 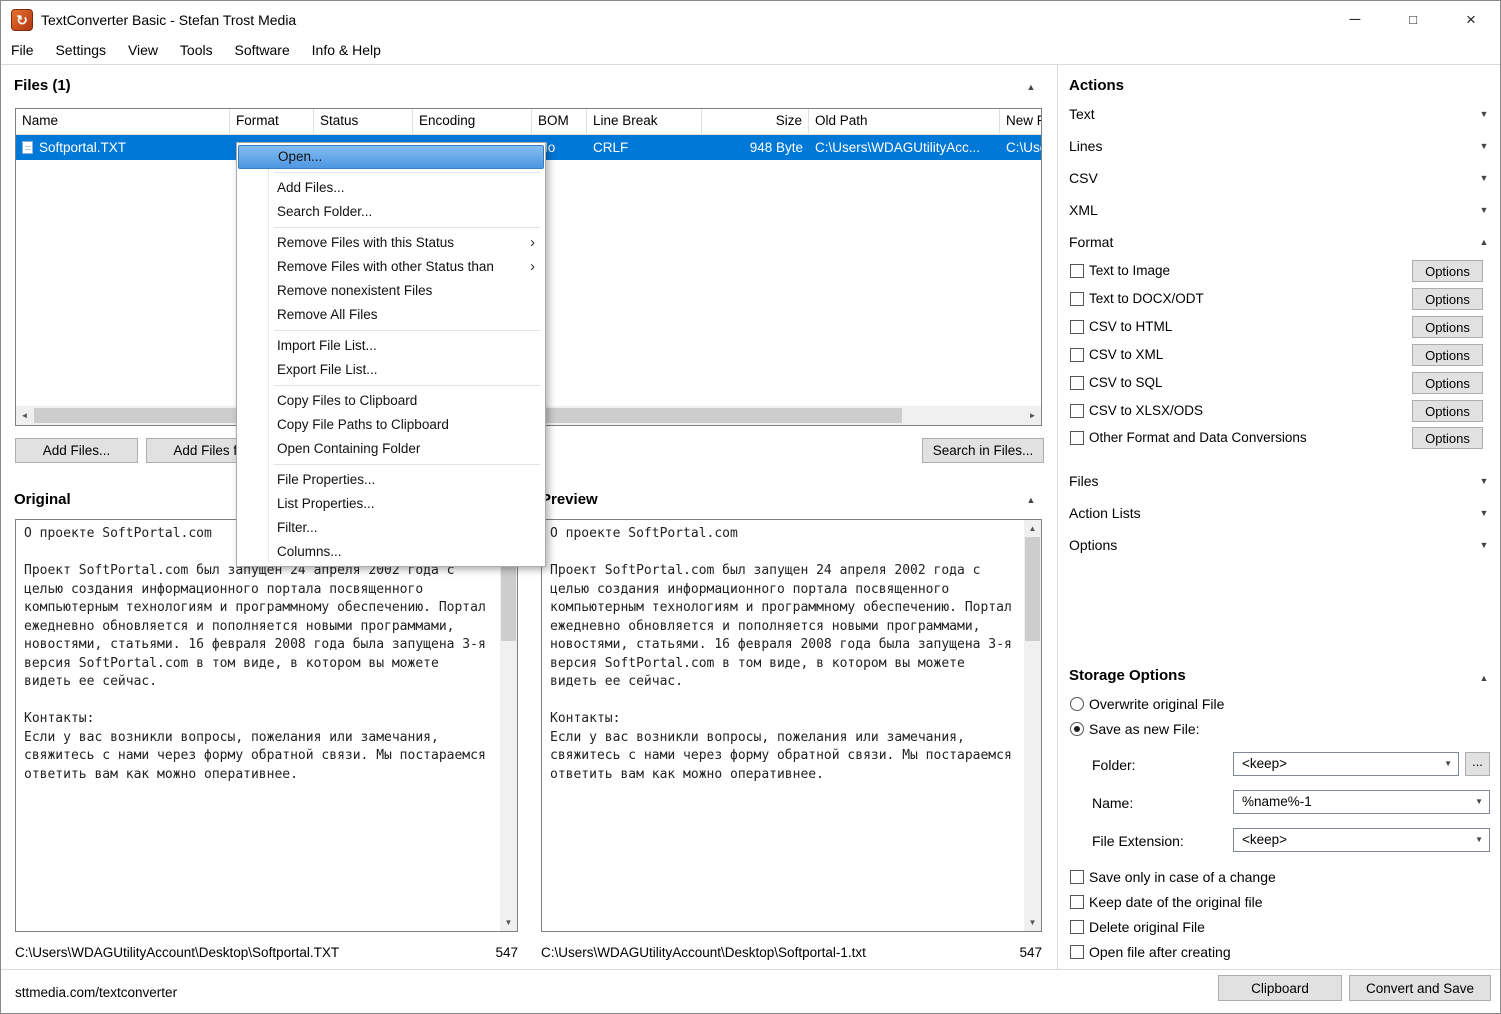 I want to click on options-button-text-to-image: Options, so click(x=1447, y=271).